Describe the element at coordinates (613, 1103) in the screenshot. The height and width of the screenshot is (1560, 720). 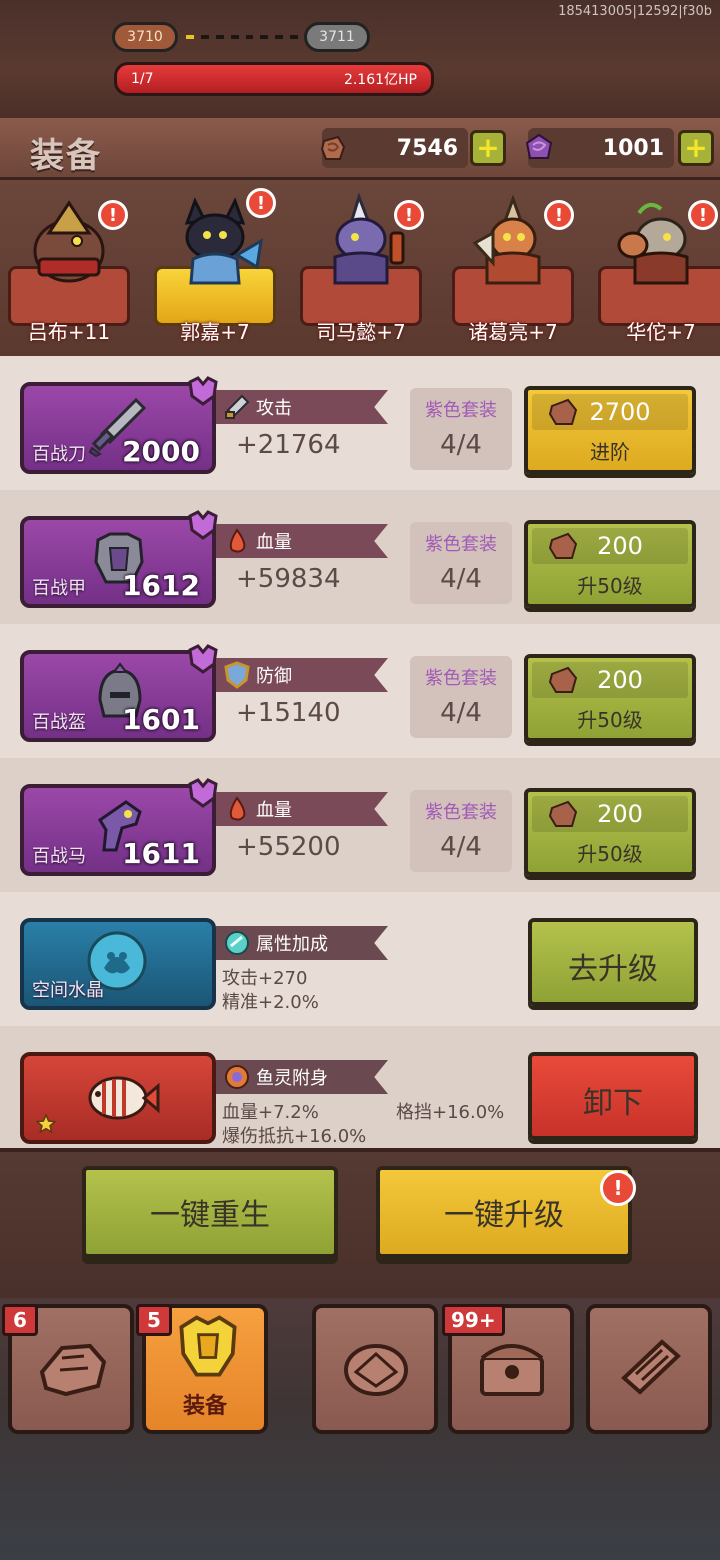
I see `unequip-label: 卸下` at that location.